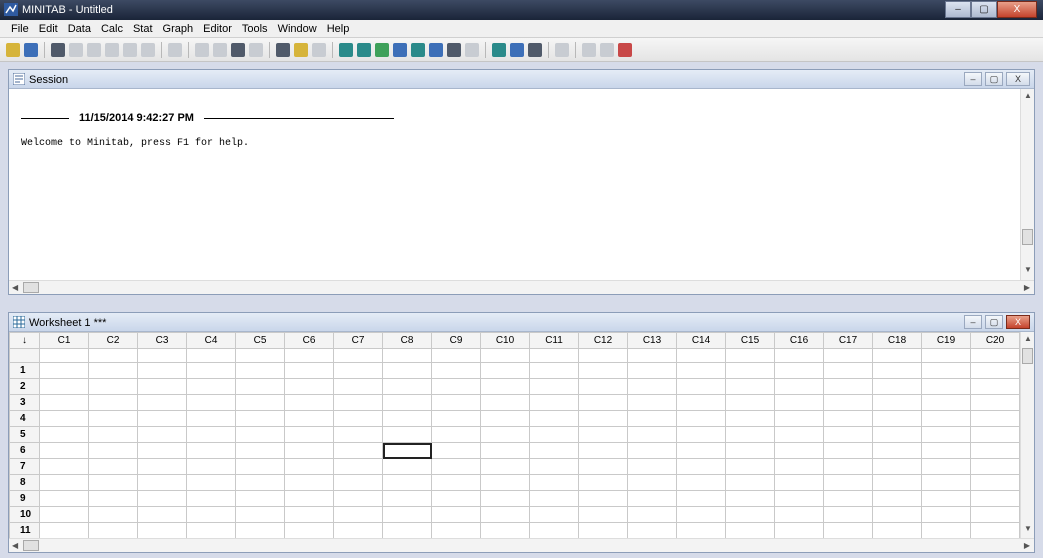 This screenshot has height=558, width=1043. I want to click on close-button: X, so click(1017, 9).